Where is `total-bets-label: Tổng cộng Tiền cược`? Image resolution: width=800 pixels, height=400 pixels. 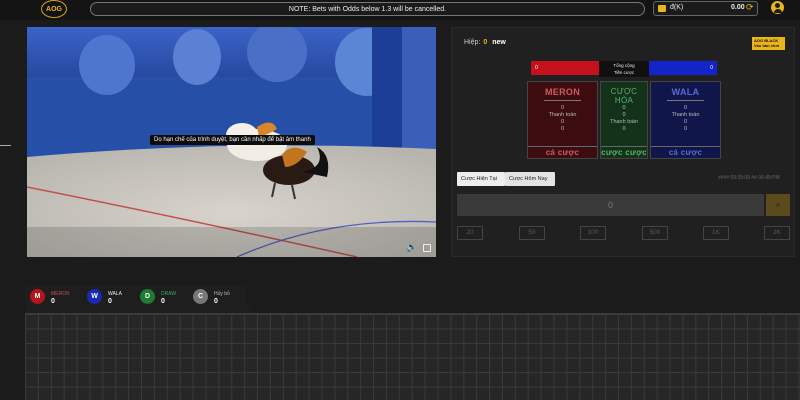 total-bets-label: Tổng cộng Tiền cược is located at coordinates (624, 69).